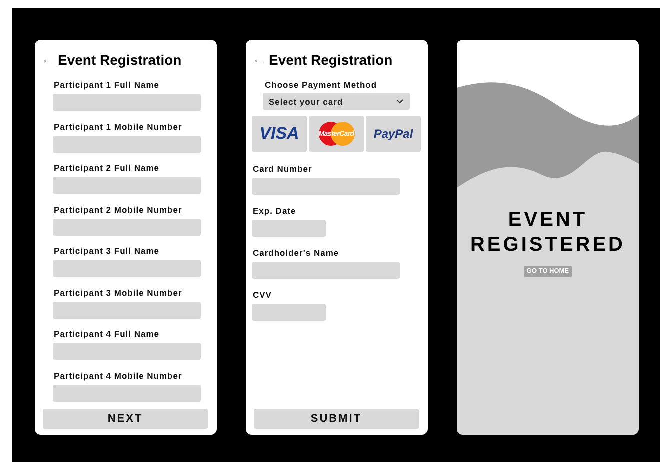 This screenshot has width=666, height=462. Describe the element at coordinates (283, 169) in the screenshot. I see `field-label: Card Number` at that location.